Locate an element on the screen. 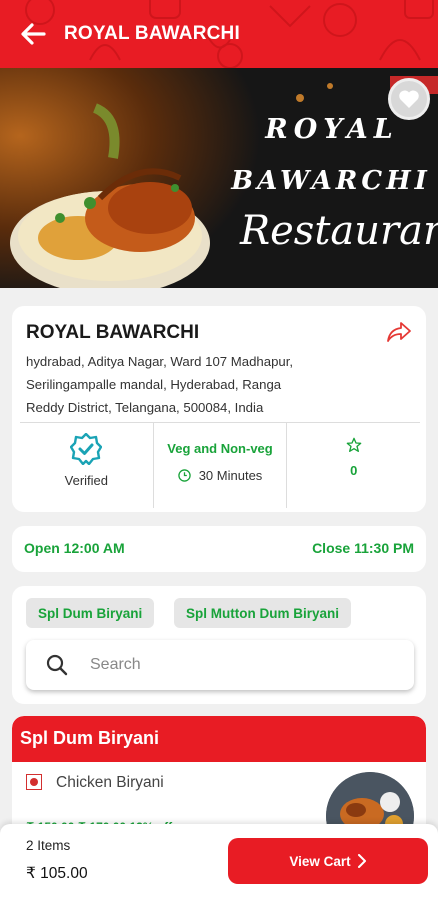  category-chip-spl-dum-biryani: Spl Dum Biryani is located at coordinates (90, 613).